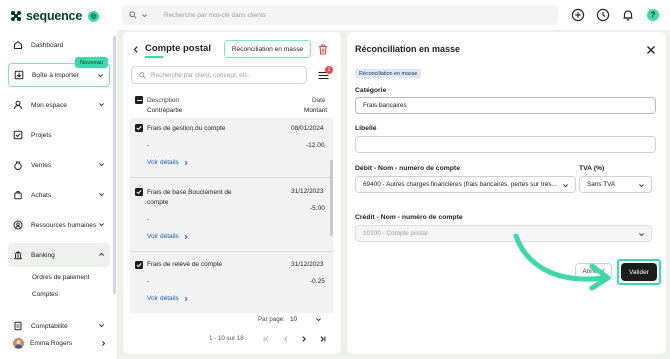 The height and width of the screenshot is (359, 670). I want to click on category-select: Frais bancaires, so click(505, 105).